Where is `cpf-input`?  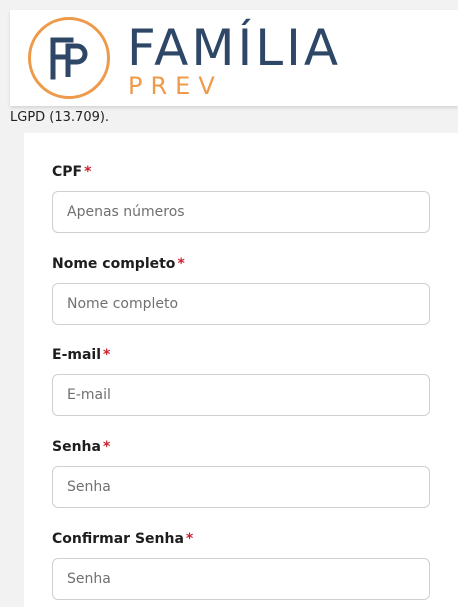
cpf-input is located at coordinates (241, 212).